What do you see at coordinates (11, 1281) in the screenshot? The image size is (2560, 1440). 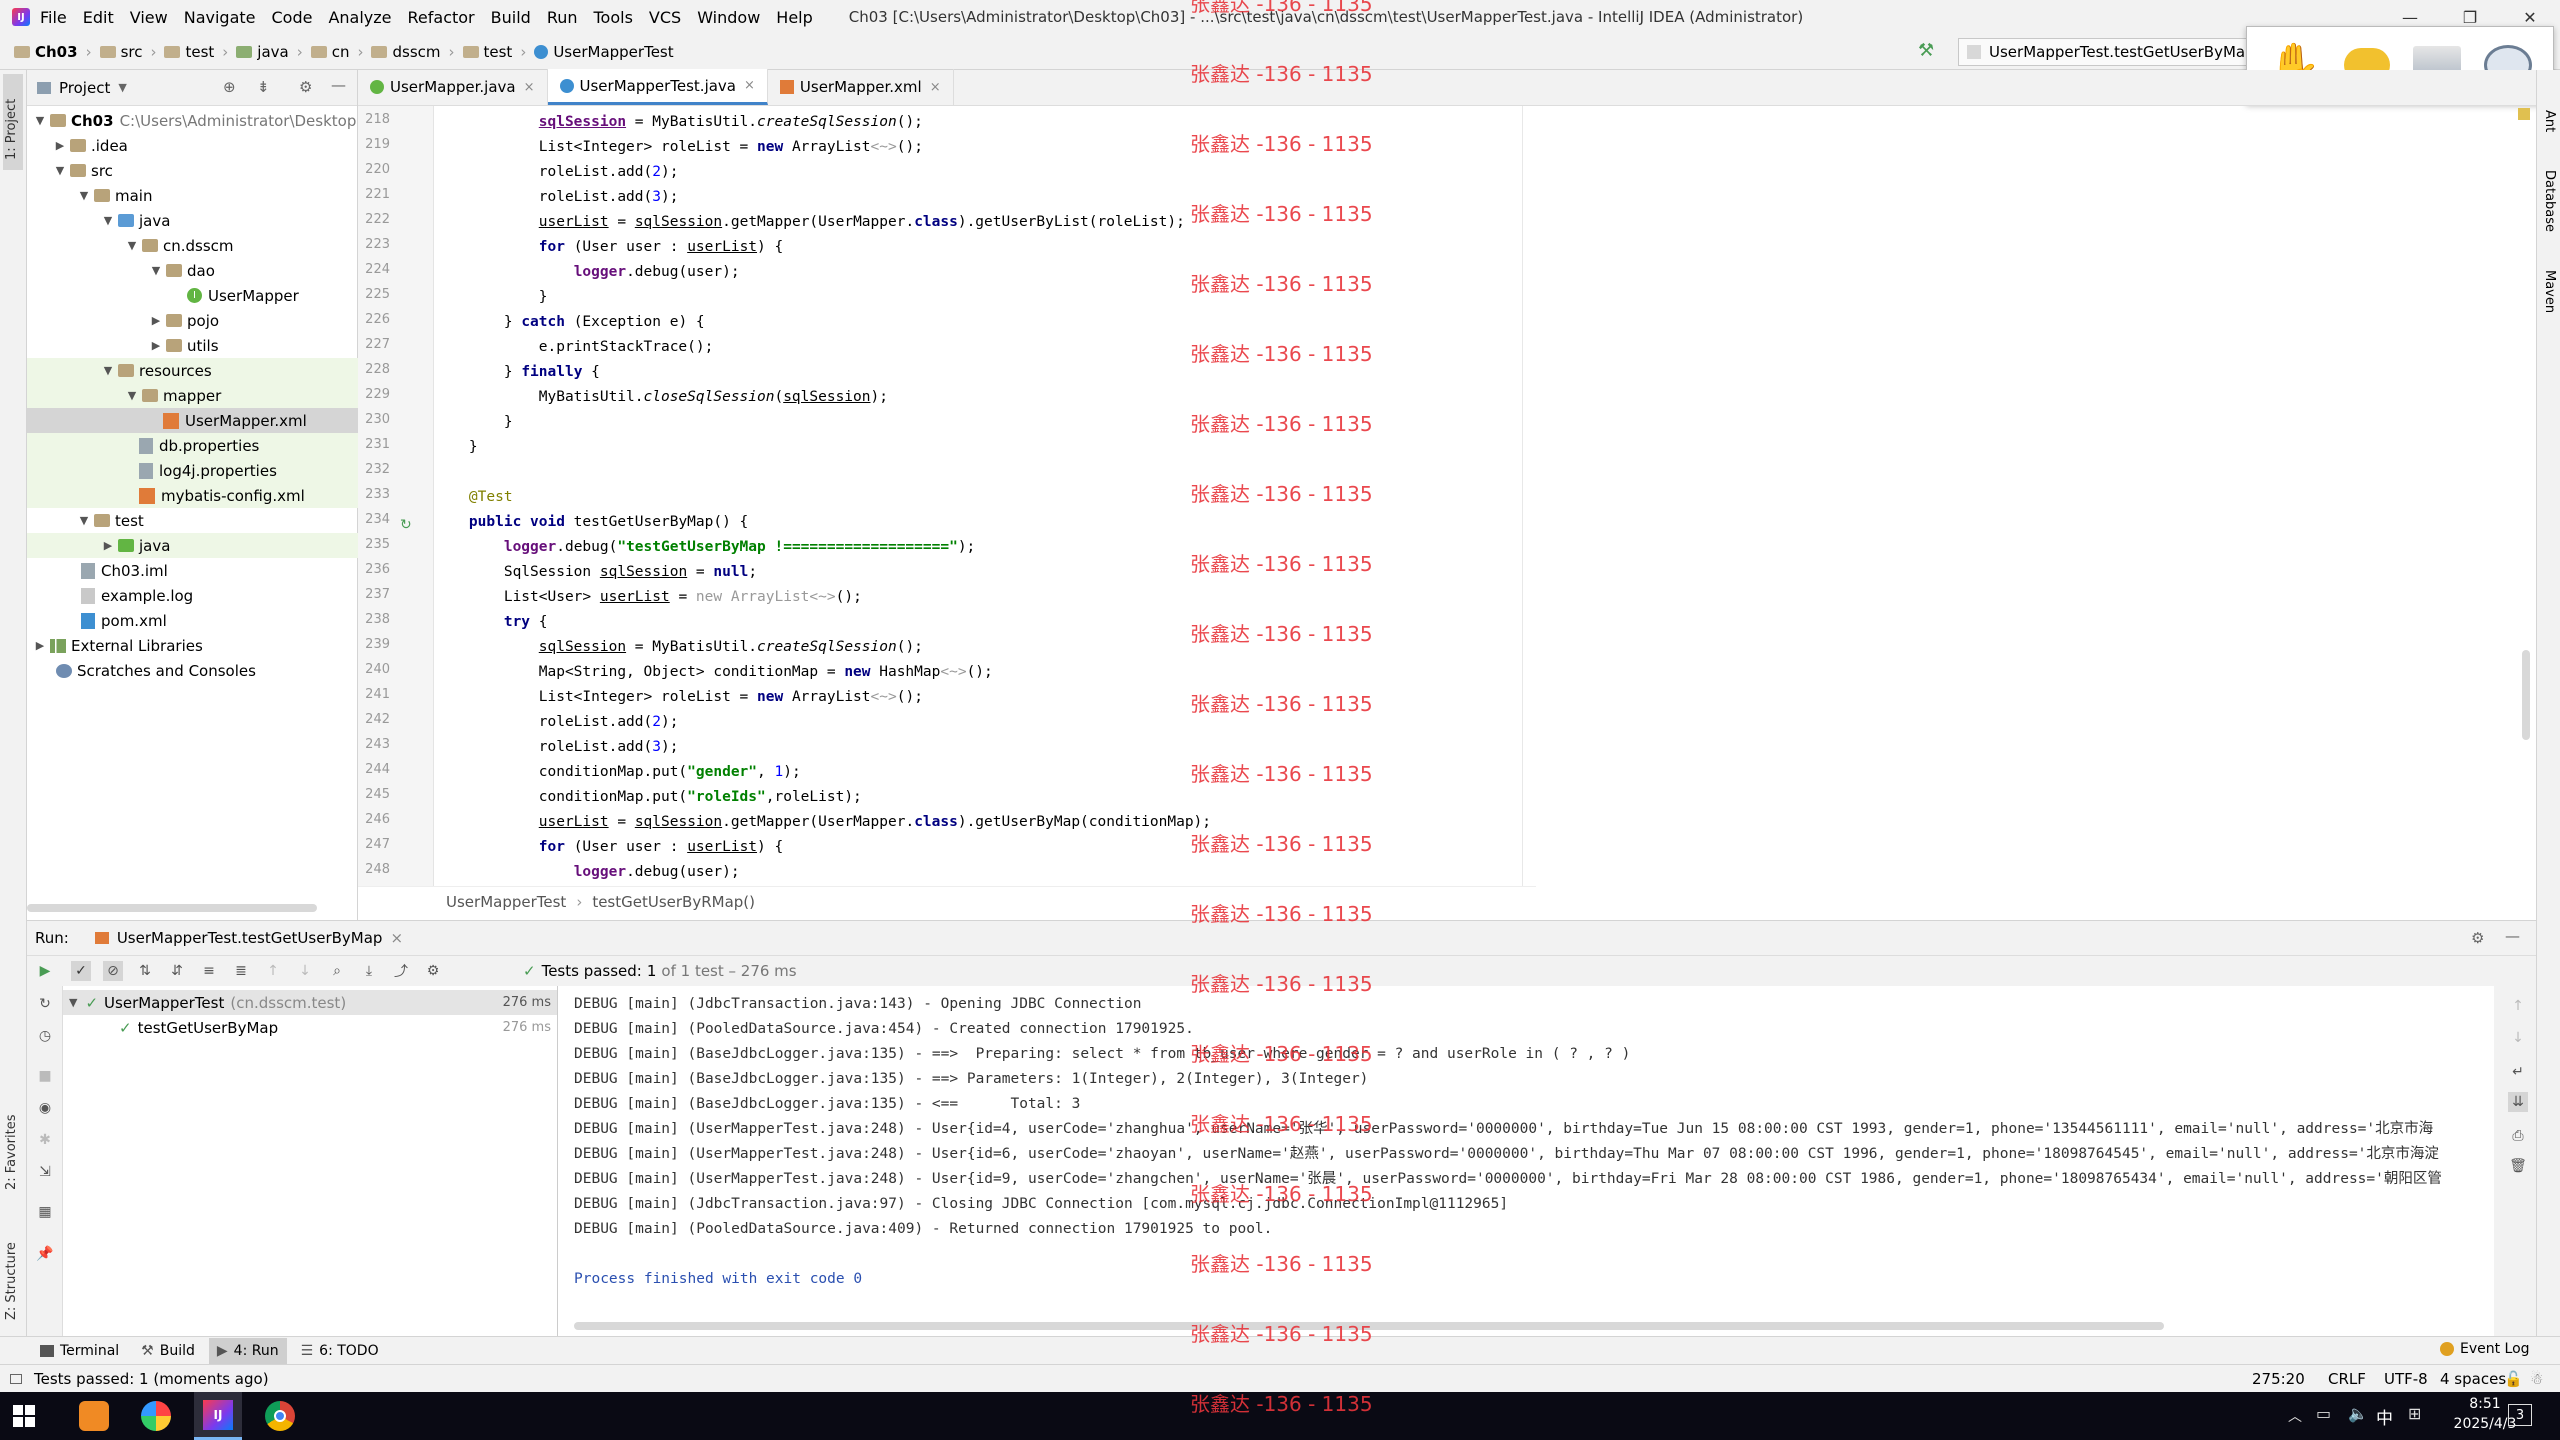 I see `structure-tool-tab: Z: Structure` at bounding box center [11, 1281].